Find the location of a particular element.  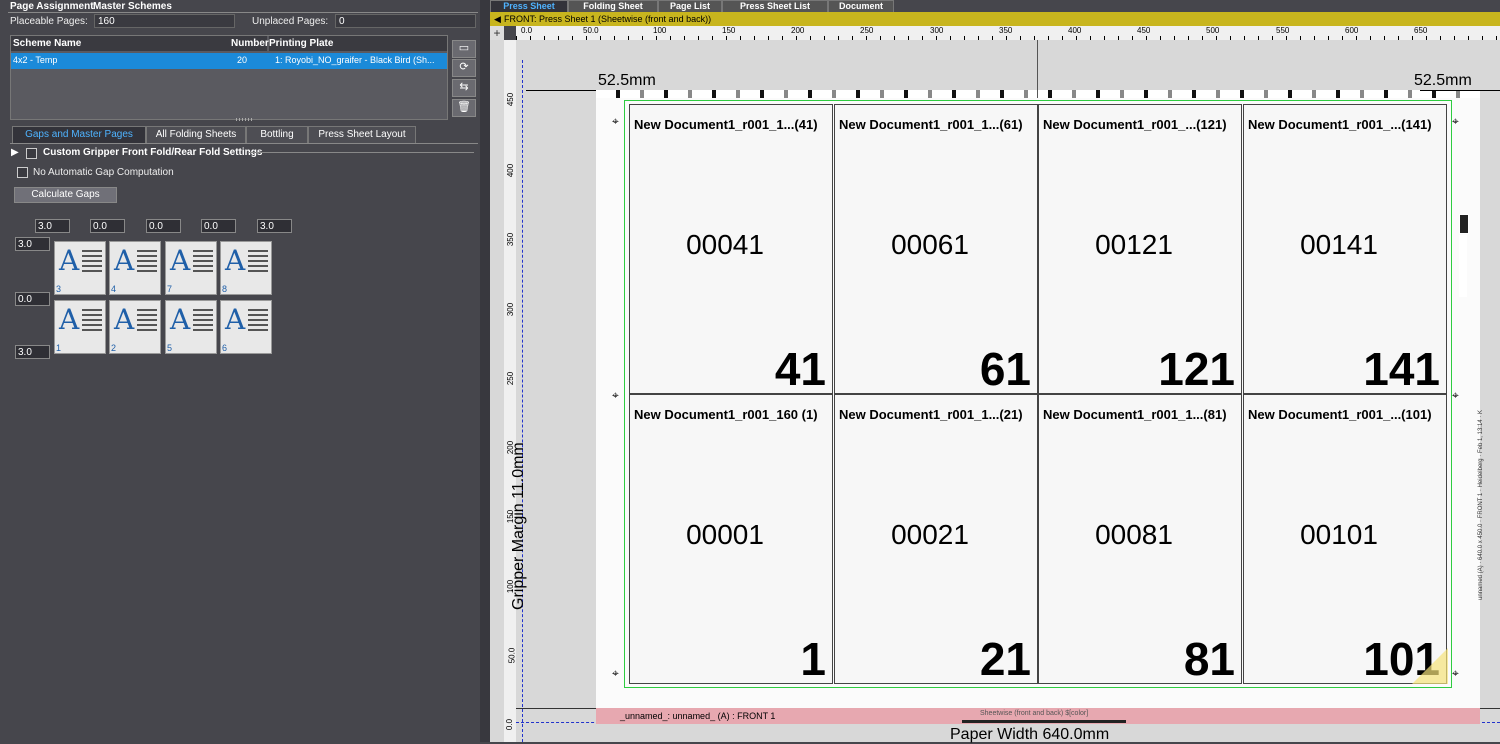

page-title: New Document1_r001_160 (1) is located at coordinates (726, 414).